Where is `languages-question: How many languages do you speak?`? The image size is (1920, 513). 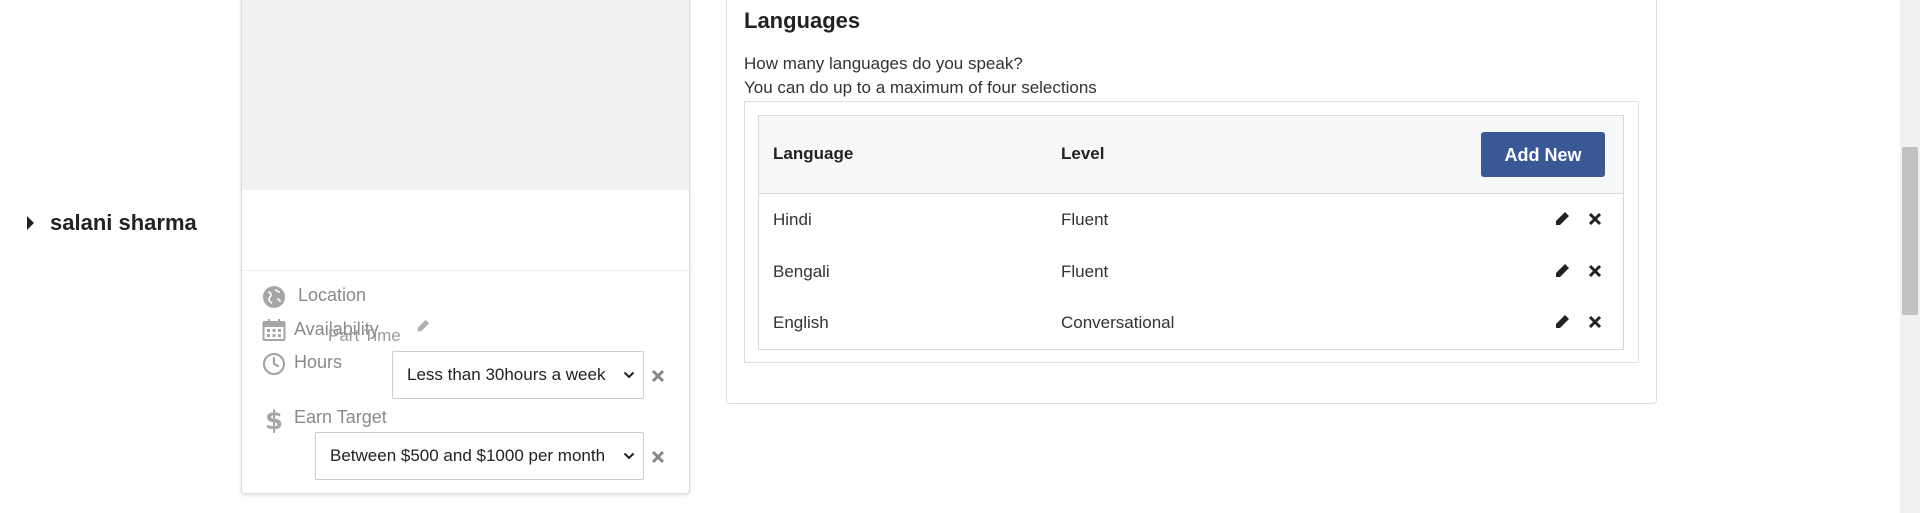
languages-question: How many languages do you speak? is located at coordinates (883, 63).